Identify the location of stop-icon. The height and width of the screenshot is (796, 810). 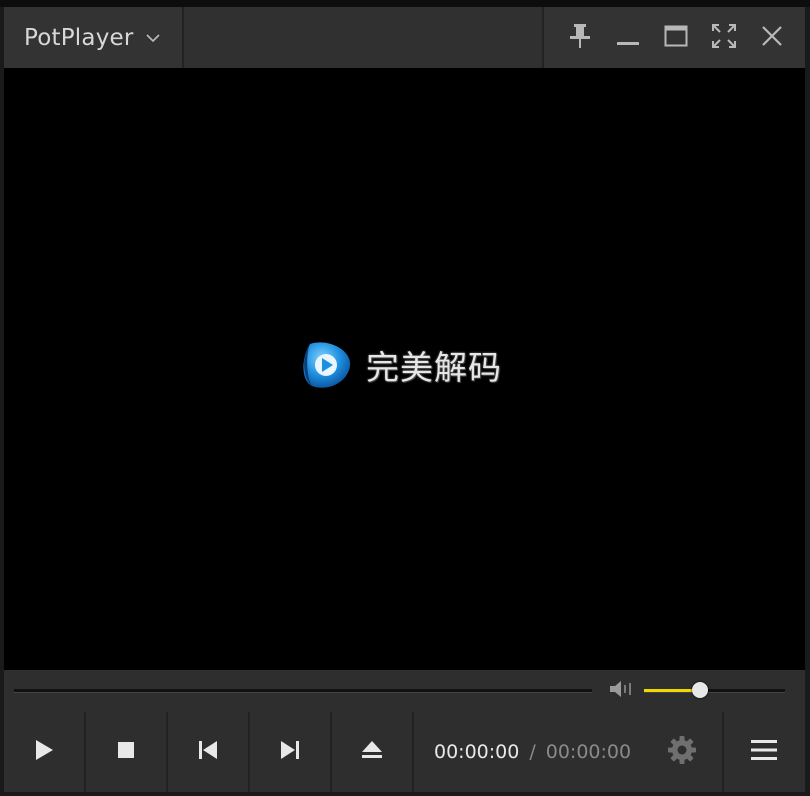
(126, 752).